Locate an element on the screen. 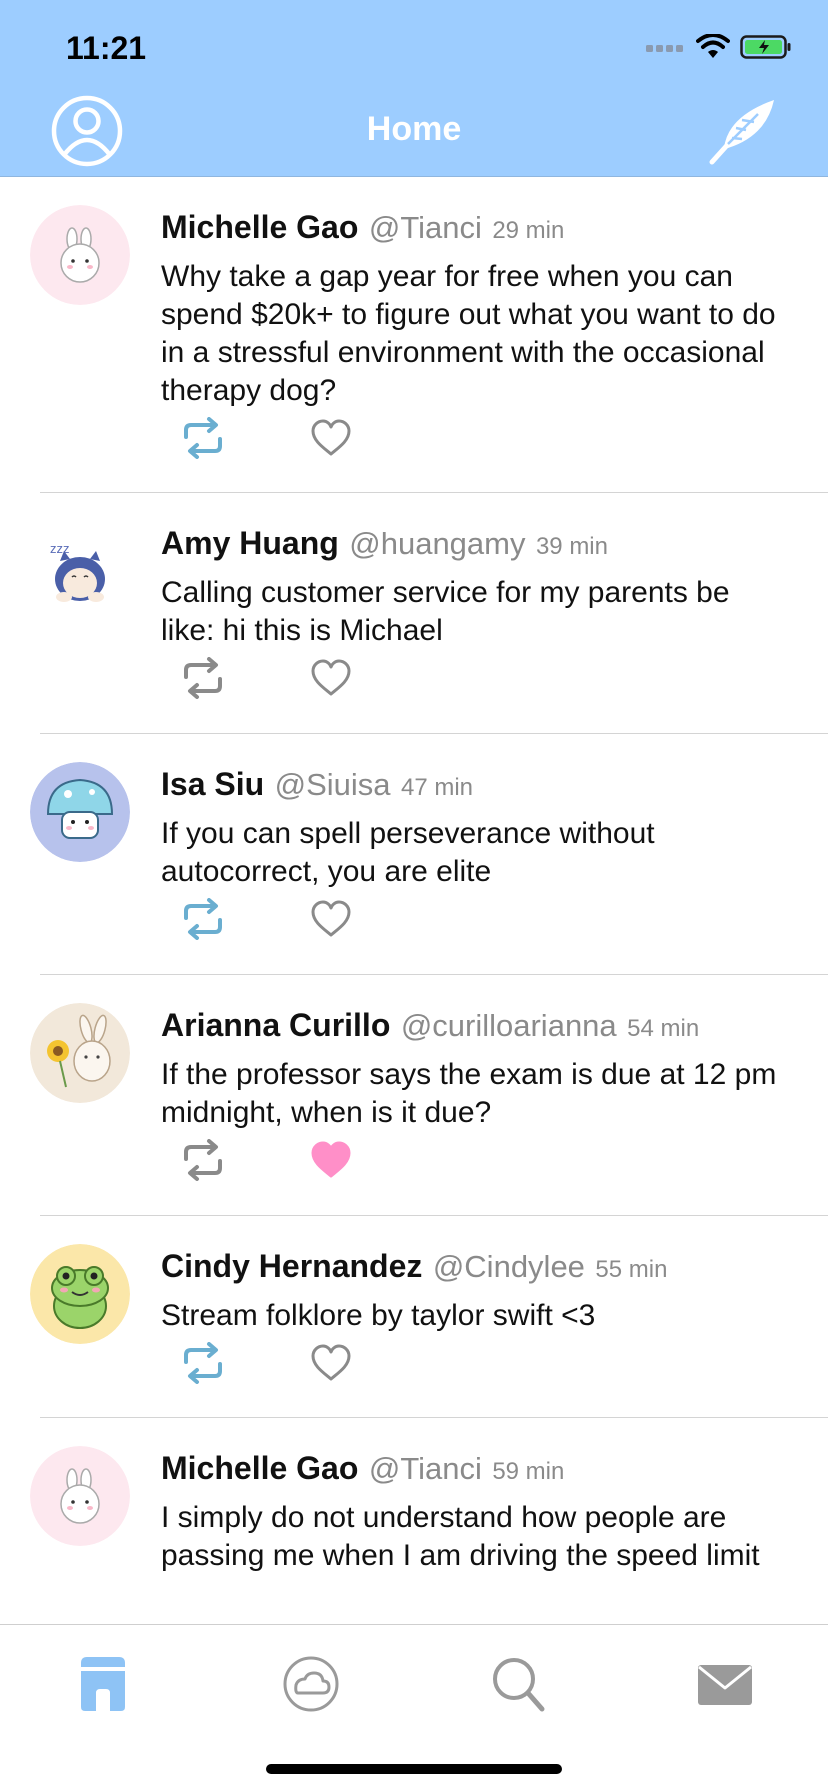  heart-filled-icon is located at coordinates (331, 1160).